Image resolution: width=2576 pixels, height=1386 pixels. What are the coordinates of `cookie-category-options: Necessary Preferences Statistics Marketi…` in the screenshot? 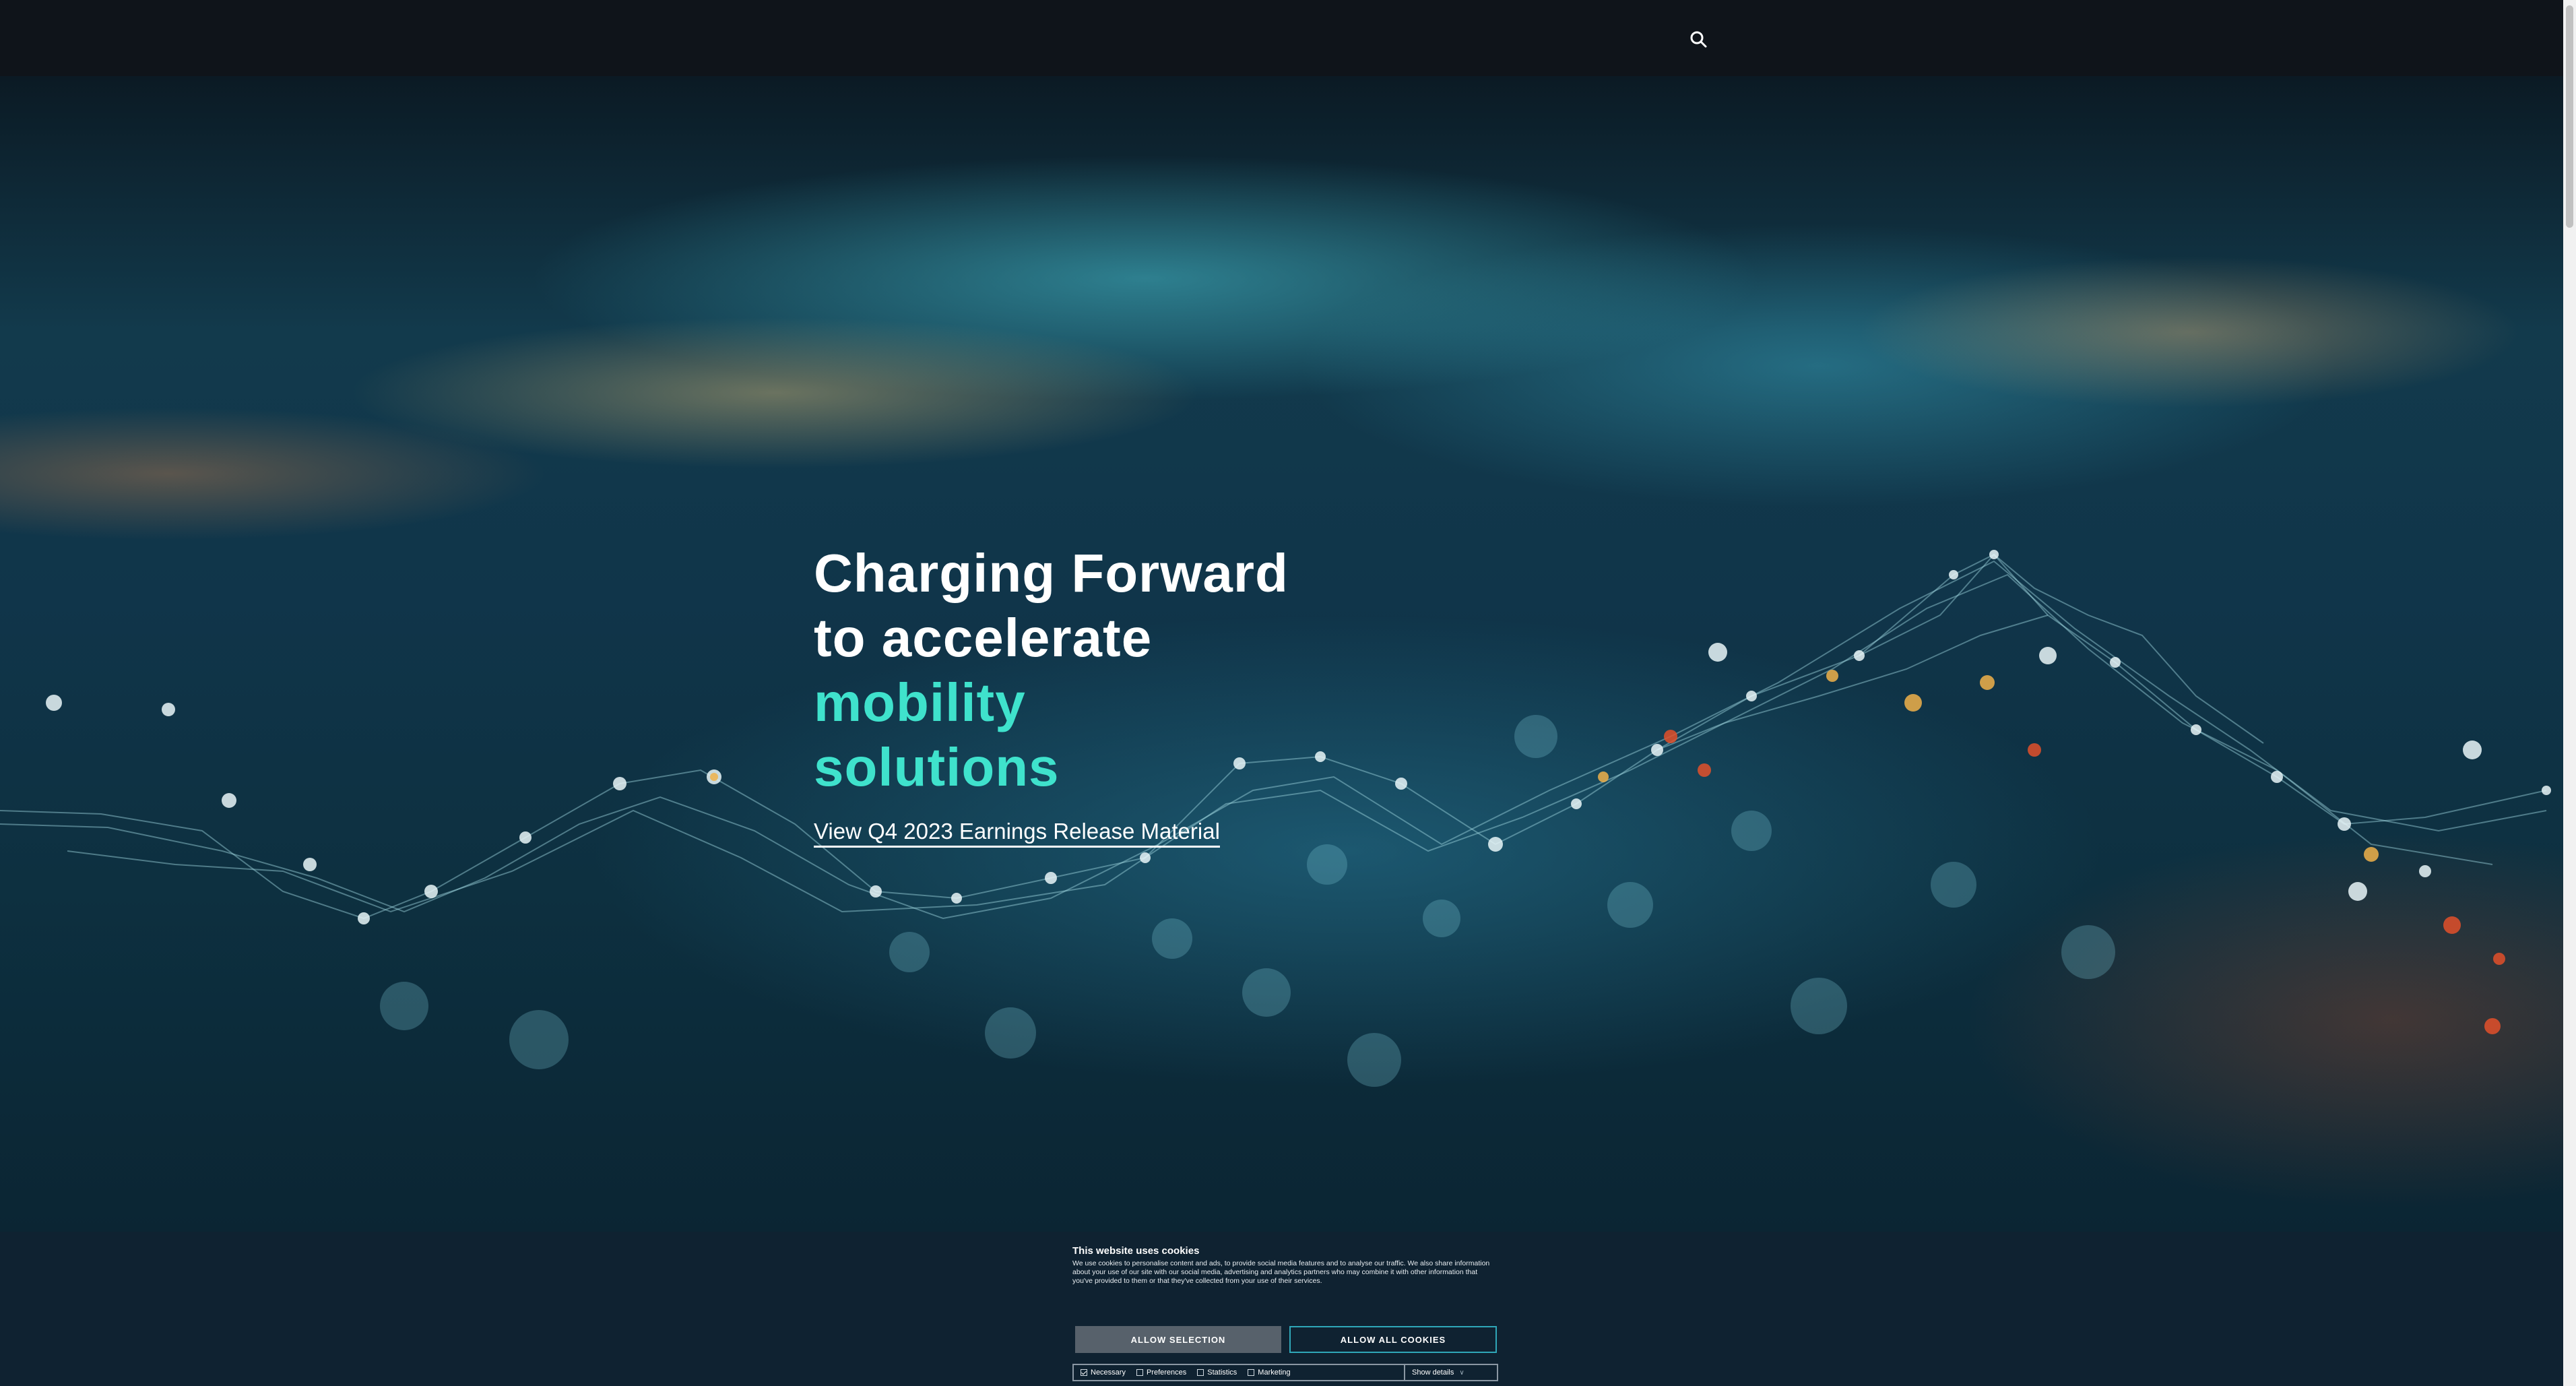 It's located at (1285, 1372).